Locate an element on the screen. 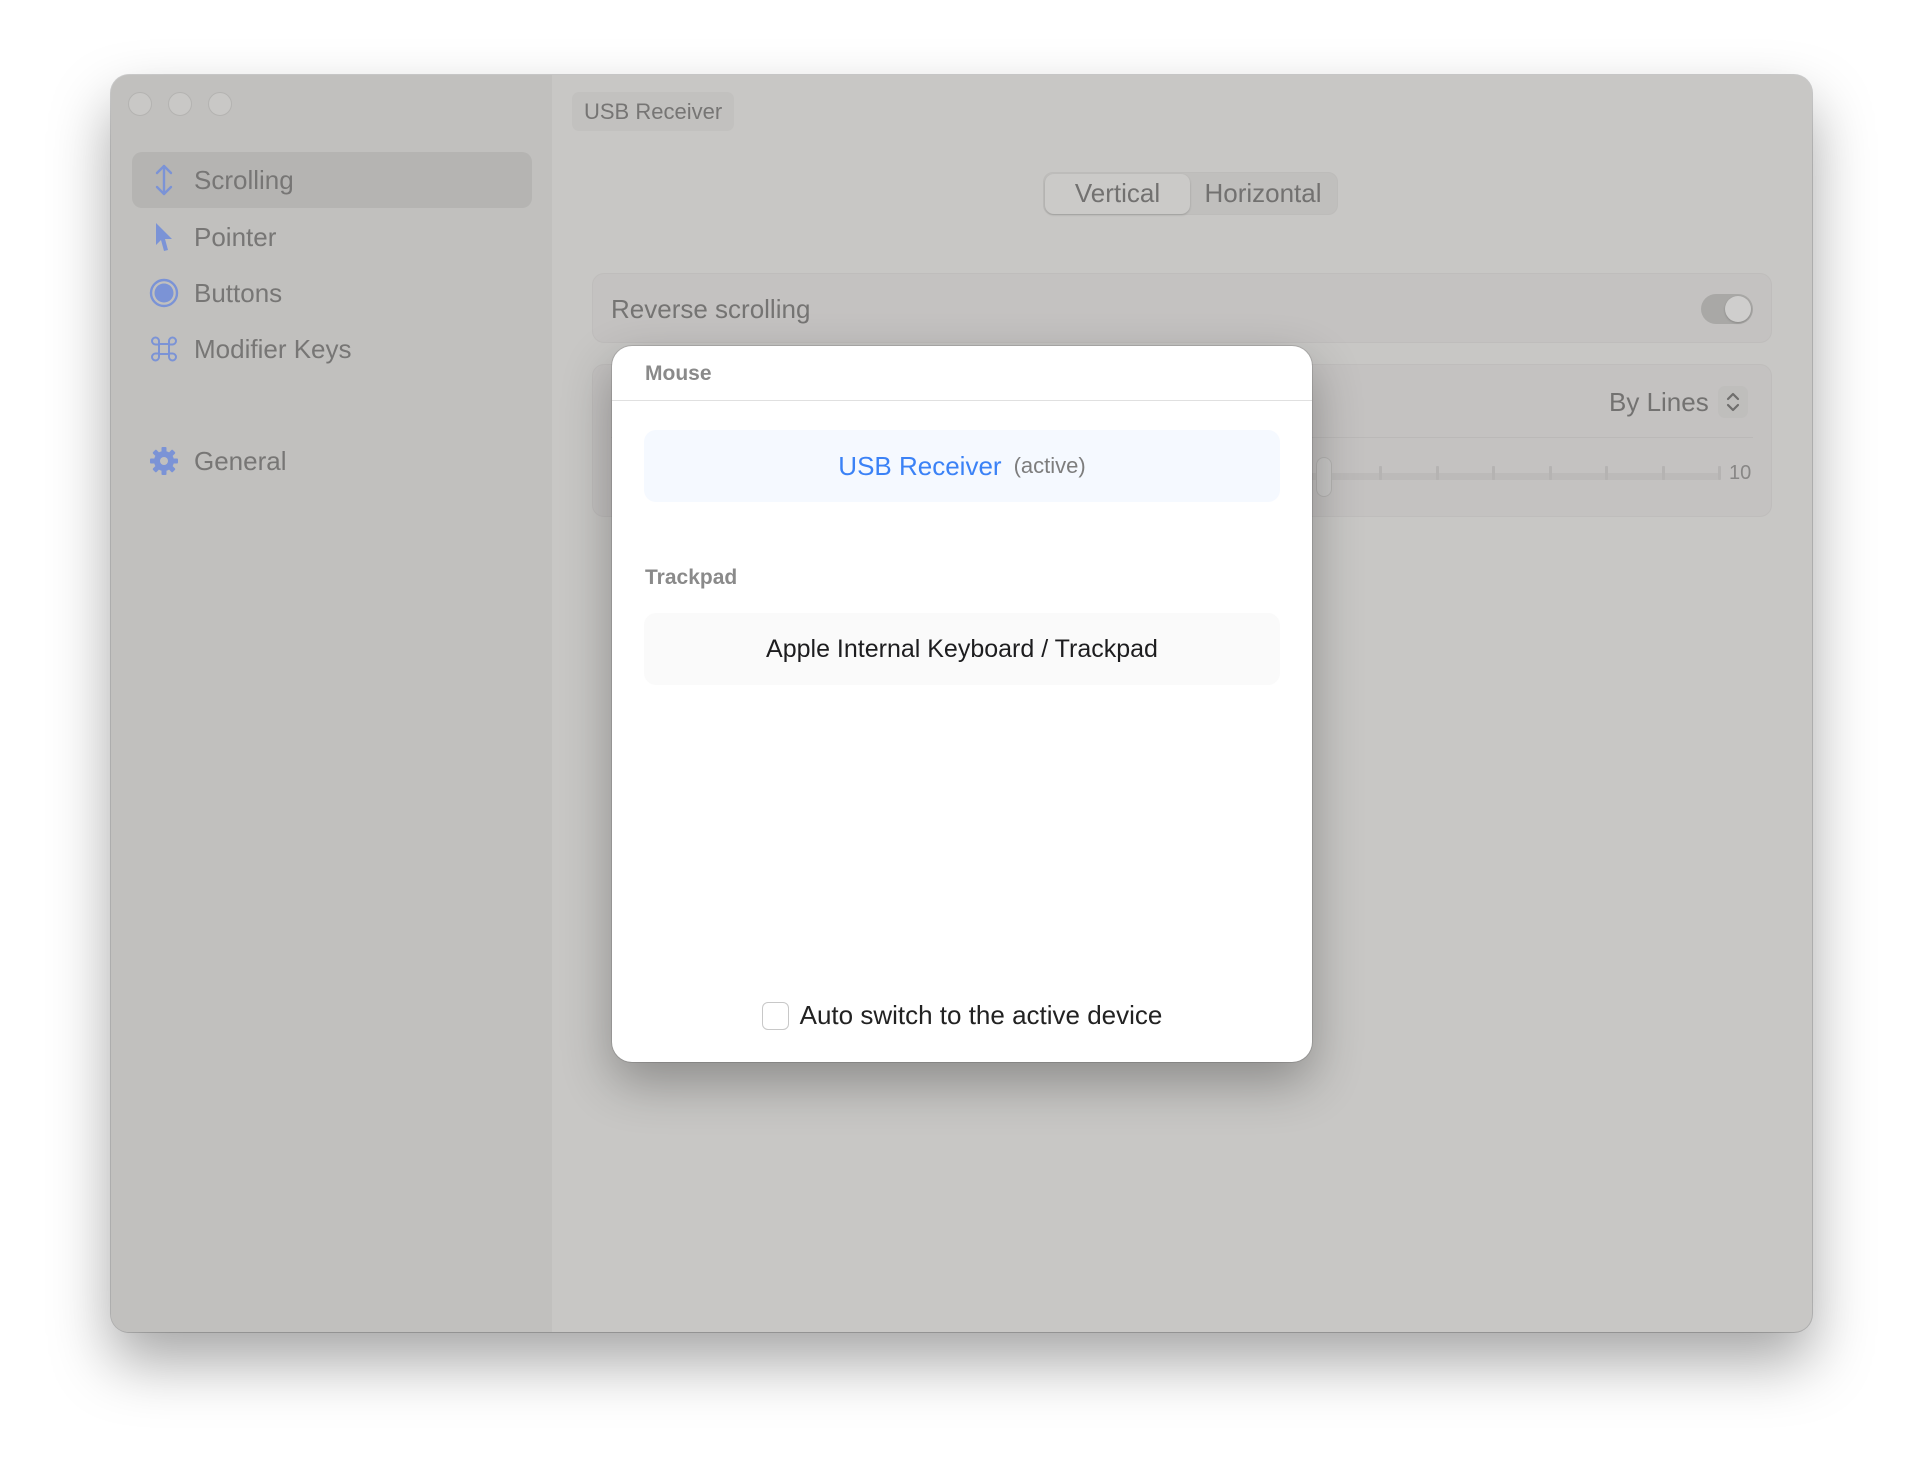 The height and width of the screenshot is (1480, 1924). scroll-mode-popup-button is located at coordinates (1733, 402).